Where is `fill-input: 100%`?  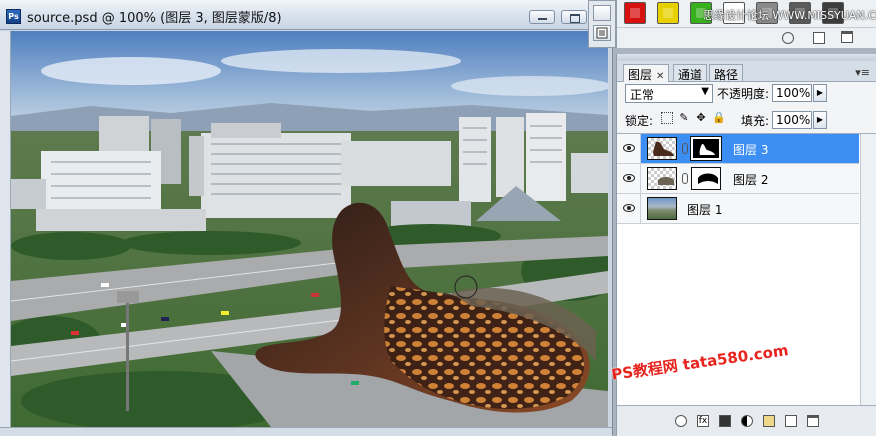
fill-input: 100% is located at coordinates (792, 120).